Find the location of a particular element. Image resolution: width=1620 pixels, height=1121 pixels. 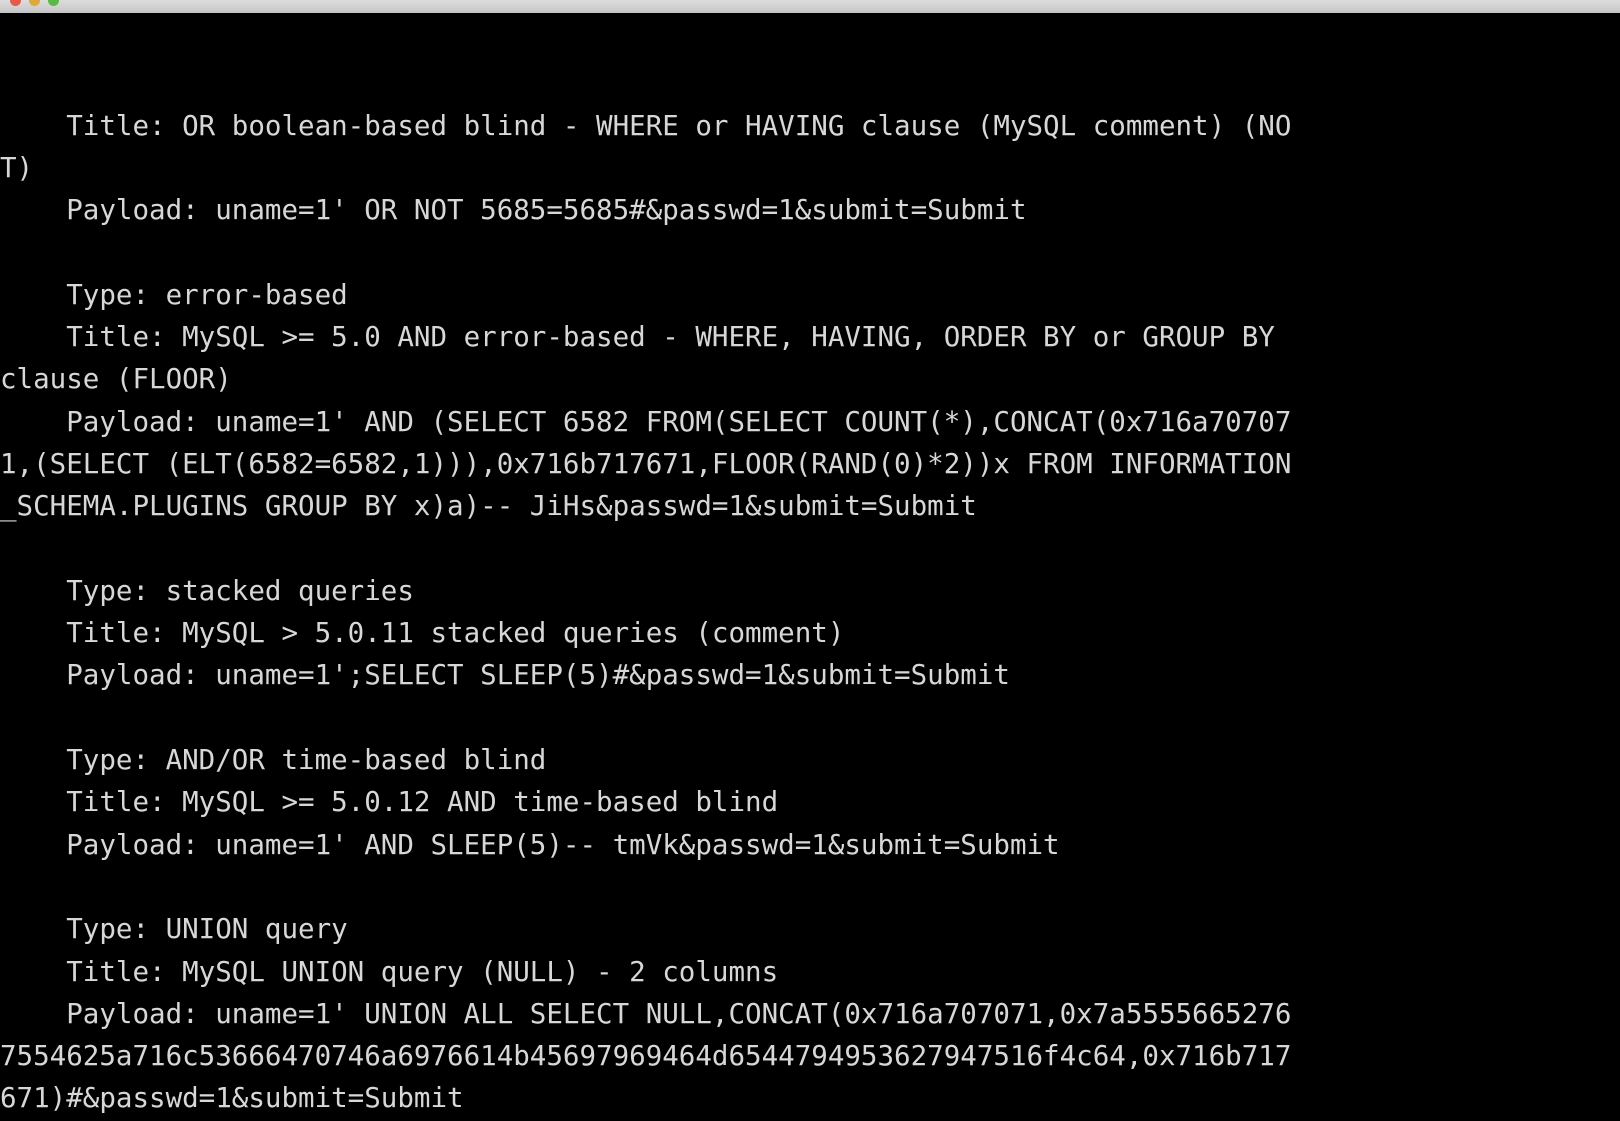

terminal-line: Type: UNION query is located at coordinates (174, 929).